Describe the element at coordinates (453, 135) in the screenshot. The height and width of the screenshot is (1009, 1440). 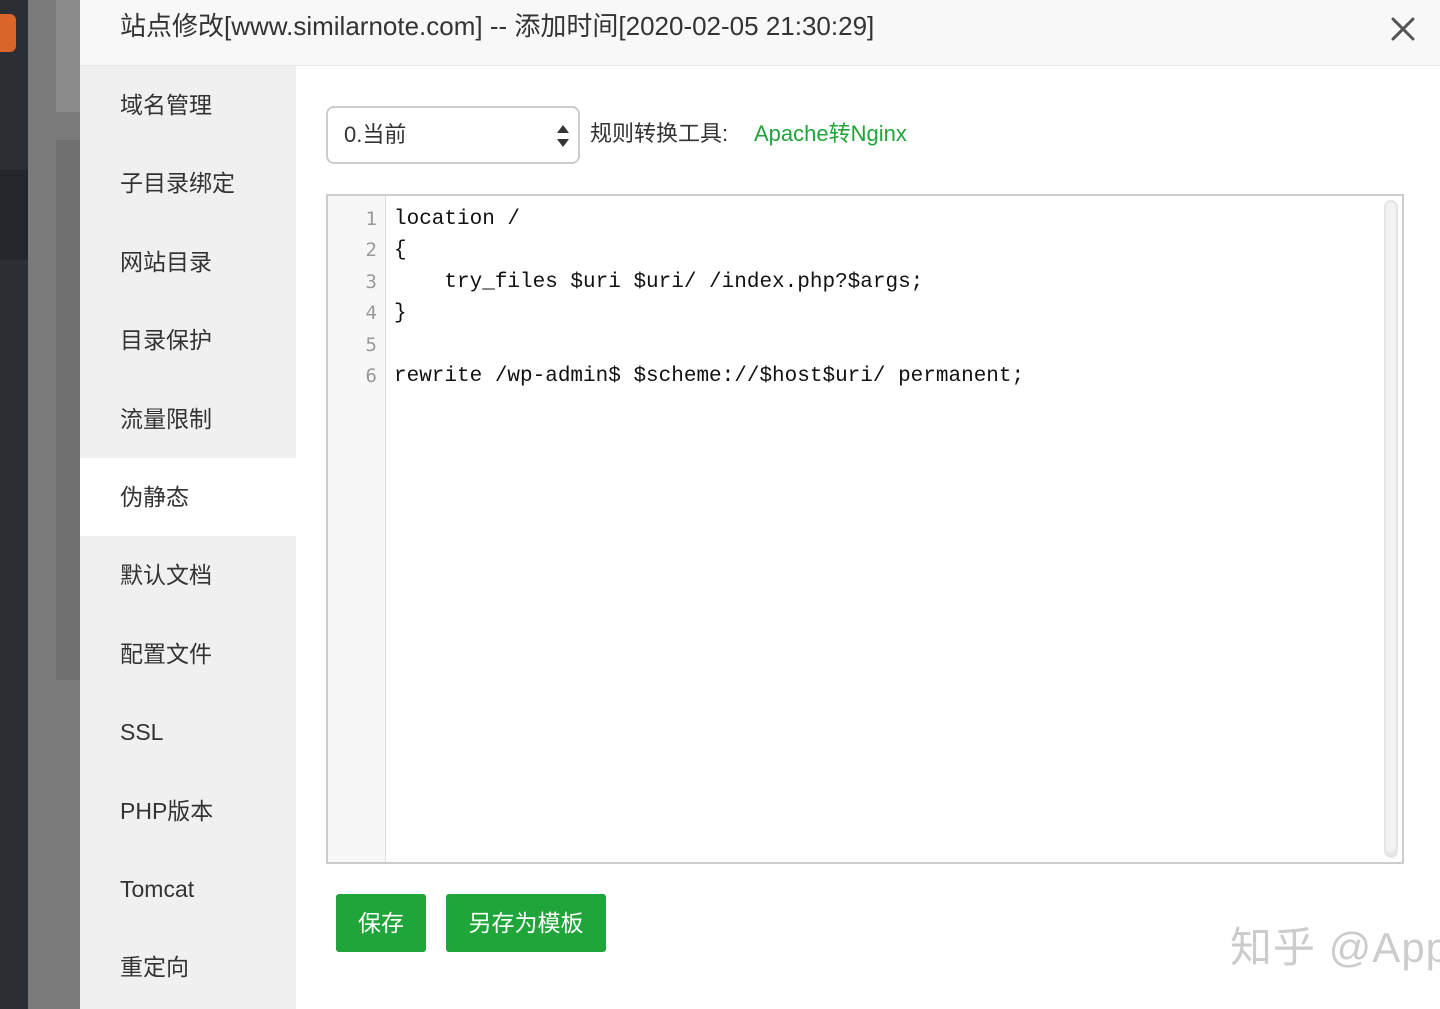
I see `rewrite-template-select: 0.当前` at that location.